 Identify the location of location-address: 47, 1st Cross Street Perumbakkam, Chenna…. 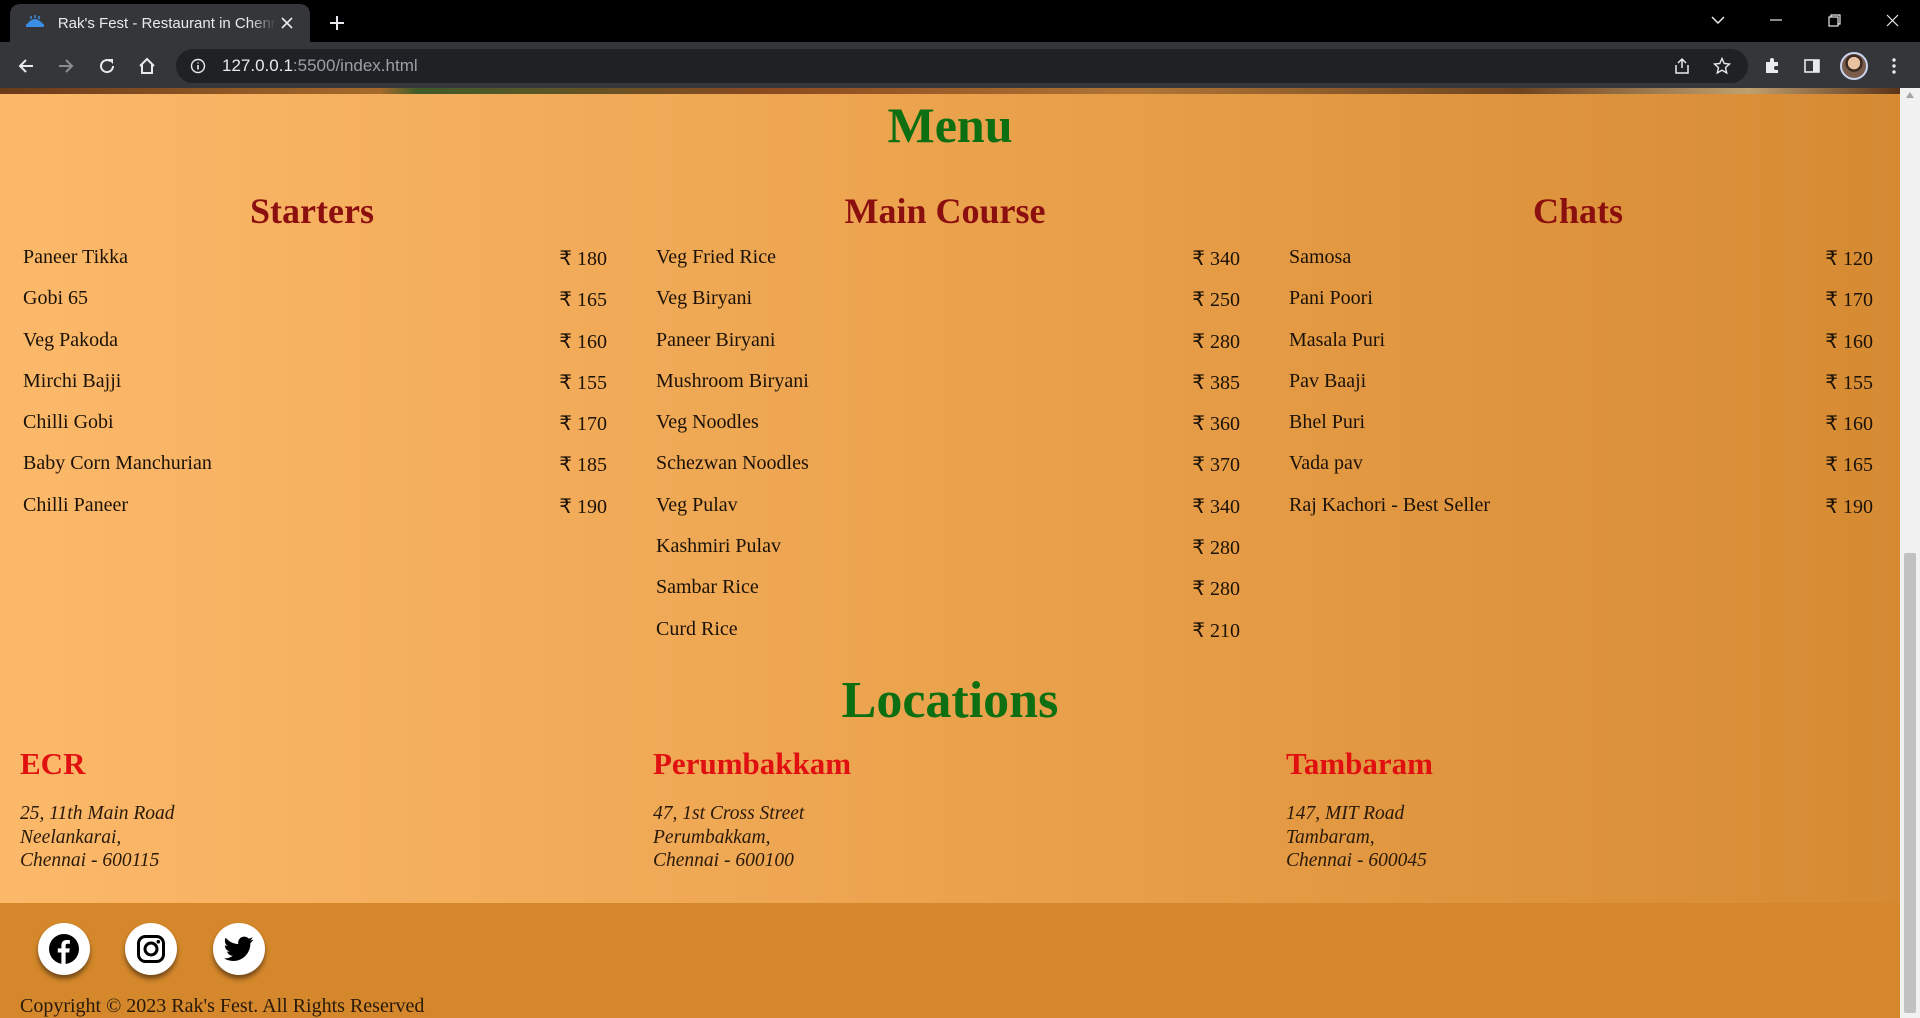
(953, 837).